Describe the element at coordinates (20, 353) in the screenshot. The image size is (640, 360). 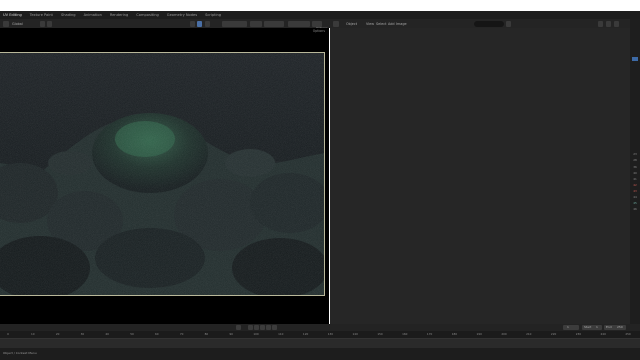
I see `status-text: Object / Context Menu` at that location.